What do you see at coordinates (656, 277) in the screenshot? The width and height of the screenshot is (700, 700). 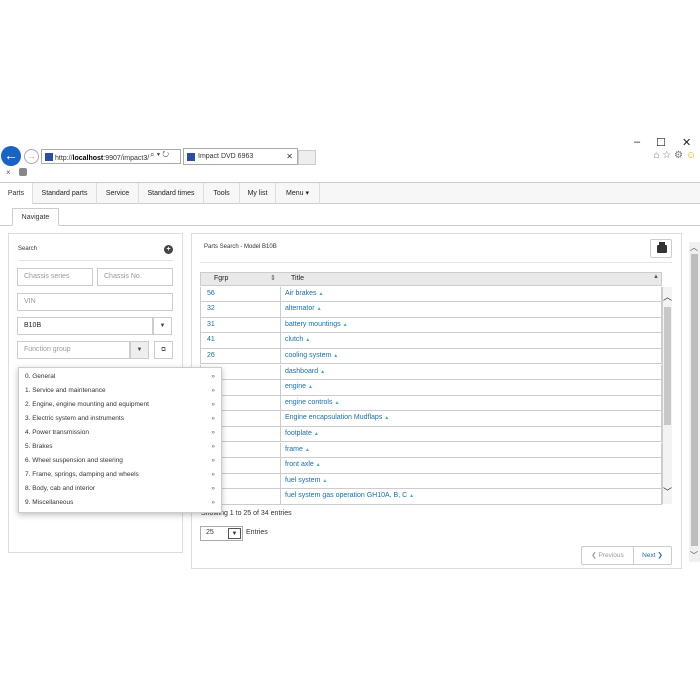 I see `sort-asc-icon: ▲` at bounding box center [656, 277].